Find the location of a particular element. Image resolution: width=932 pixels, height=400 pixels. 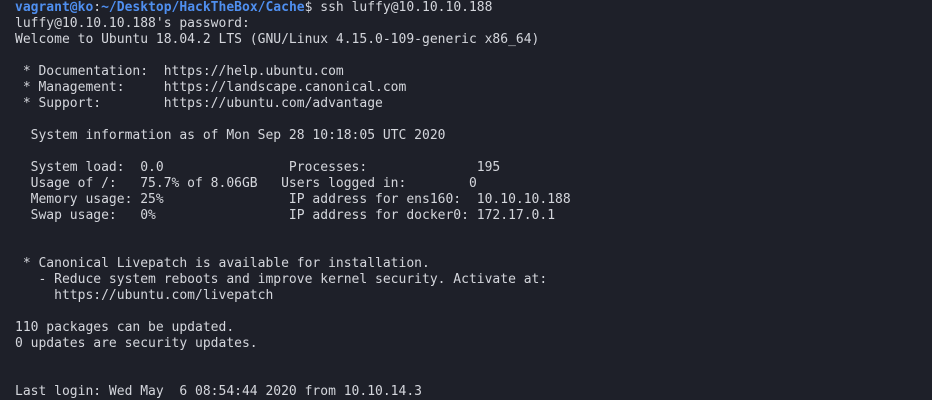

prompt-symbol: $ is located at coordinates (312, 7).